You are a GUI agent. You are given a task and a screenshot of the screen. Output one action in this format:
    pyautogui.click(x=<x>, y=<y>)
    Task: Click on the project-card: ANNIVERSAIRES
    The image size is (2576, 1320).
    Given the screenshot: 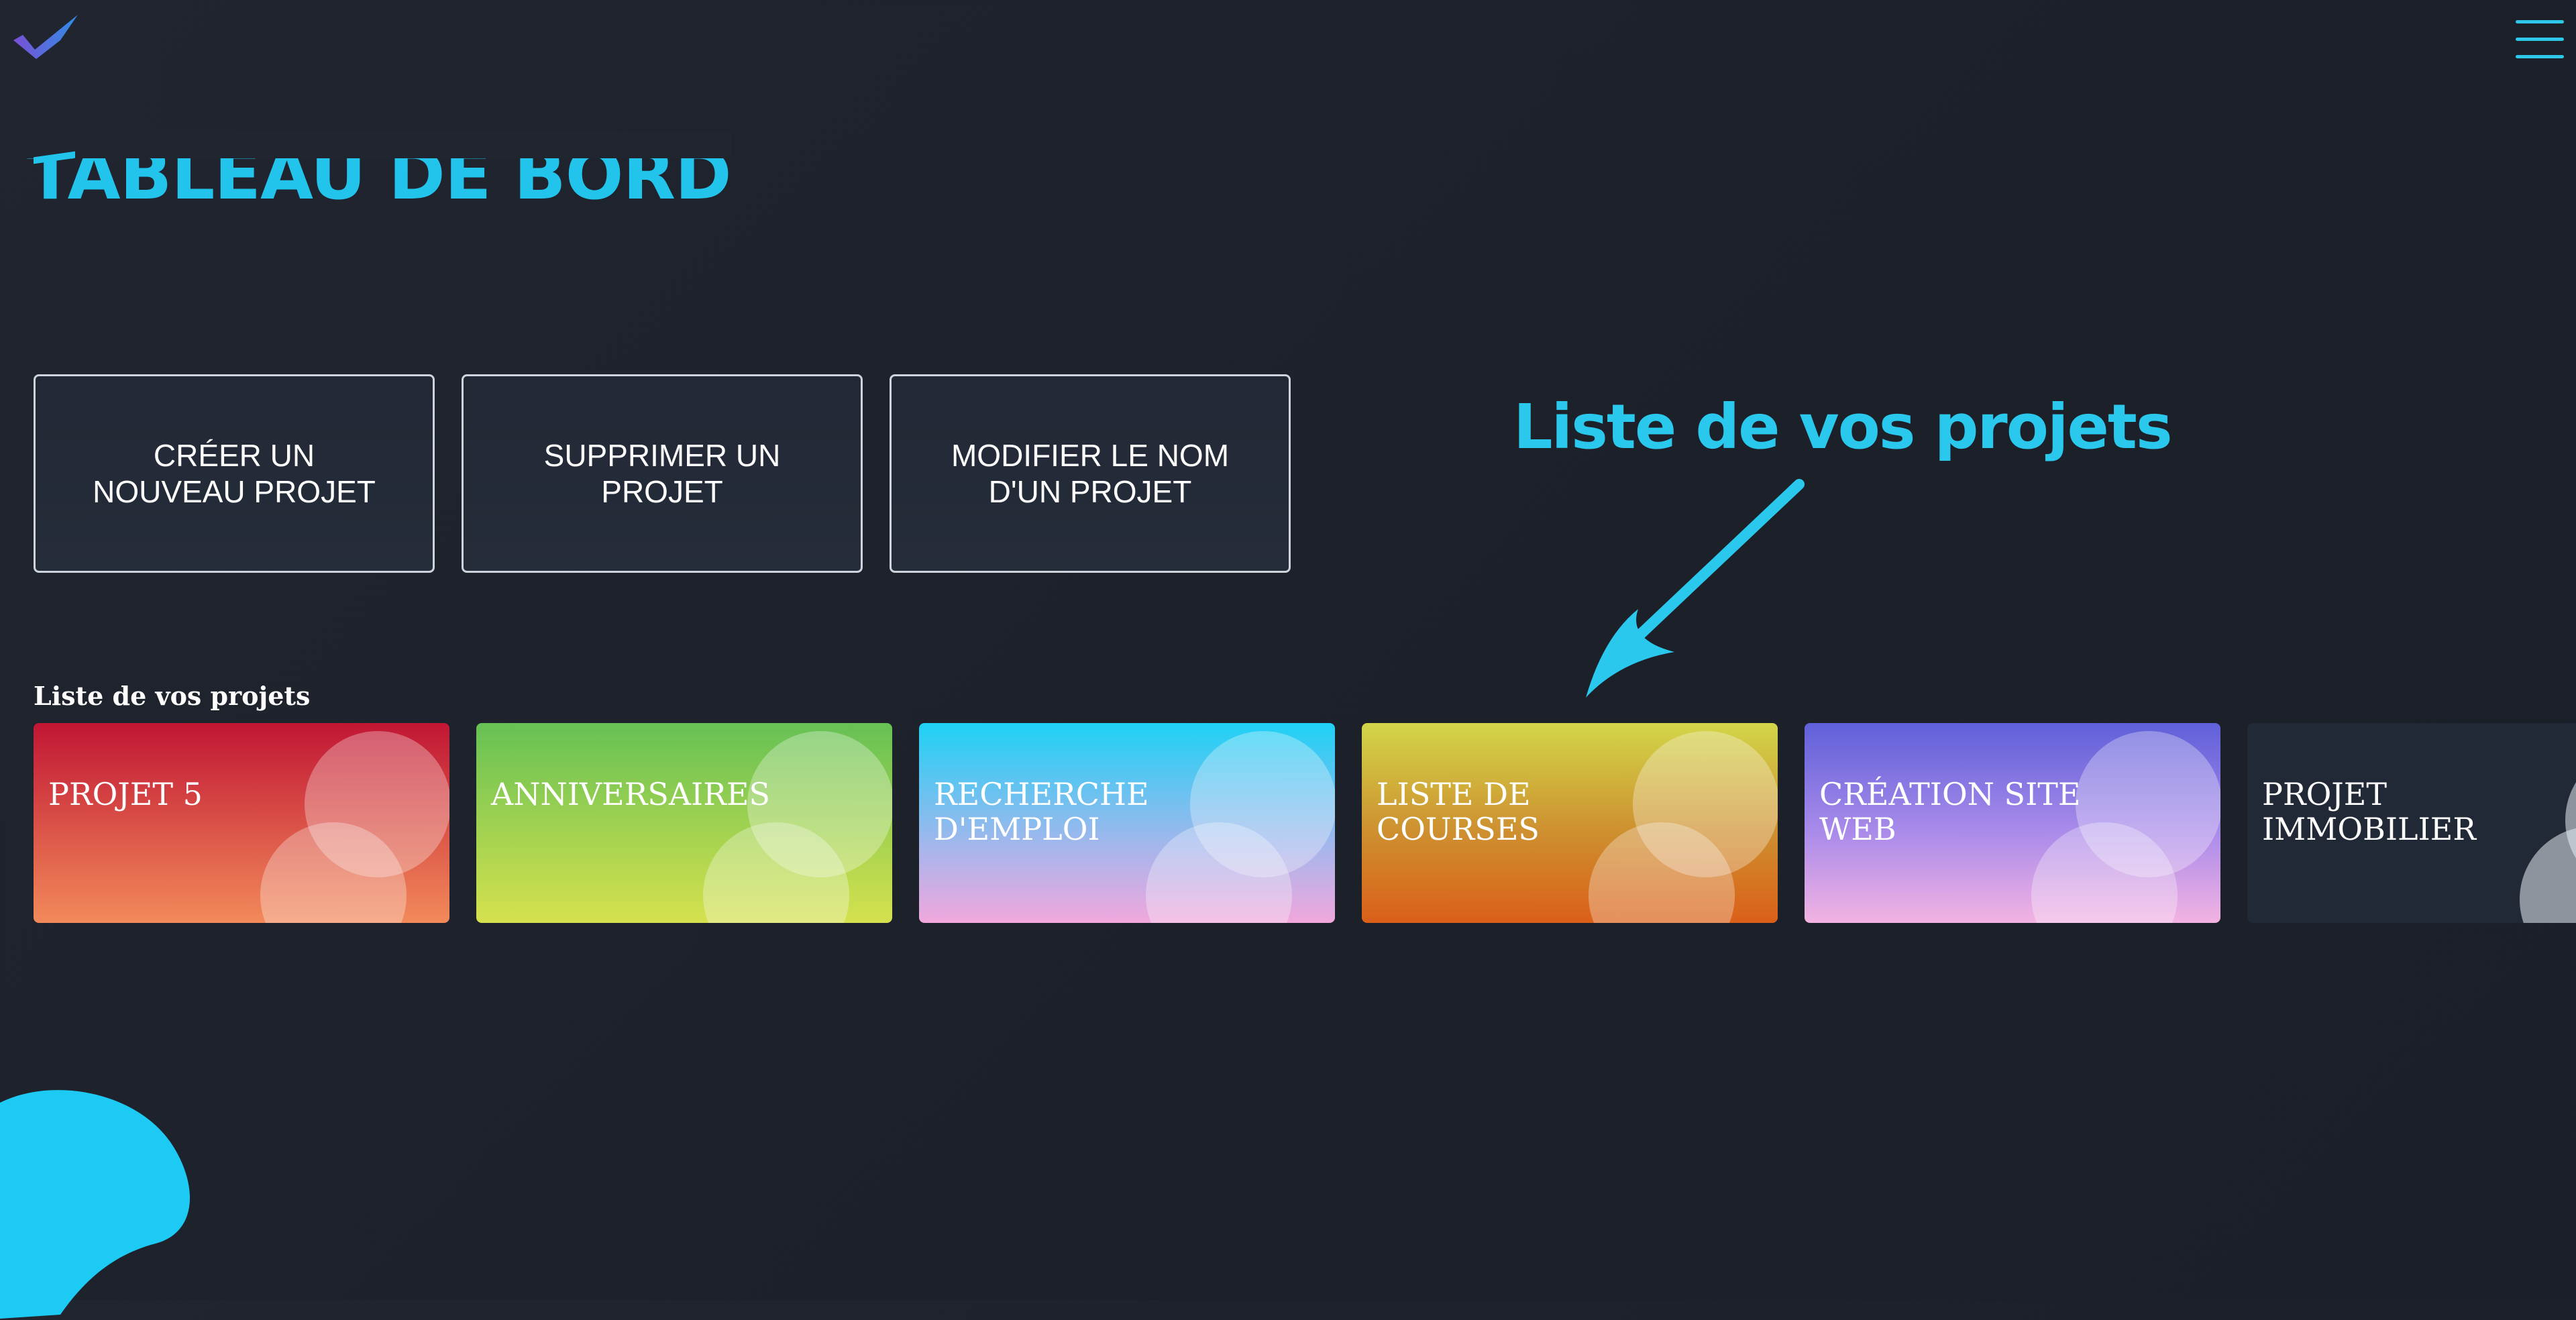 What is the action you would take?
    pyautogui.click(x=684, y=823)
    